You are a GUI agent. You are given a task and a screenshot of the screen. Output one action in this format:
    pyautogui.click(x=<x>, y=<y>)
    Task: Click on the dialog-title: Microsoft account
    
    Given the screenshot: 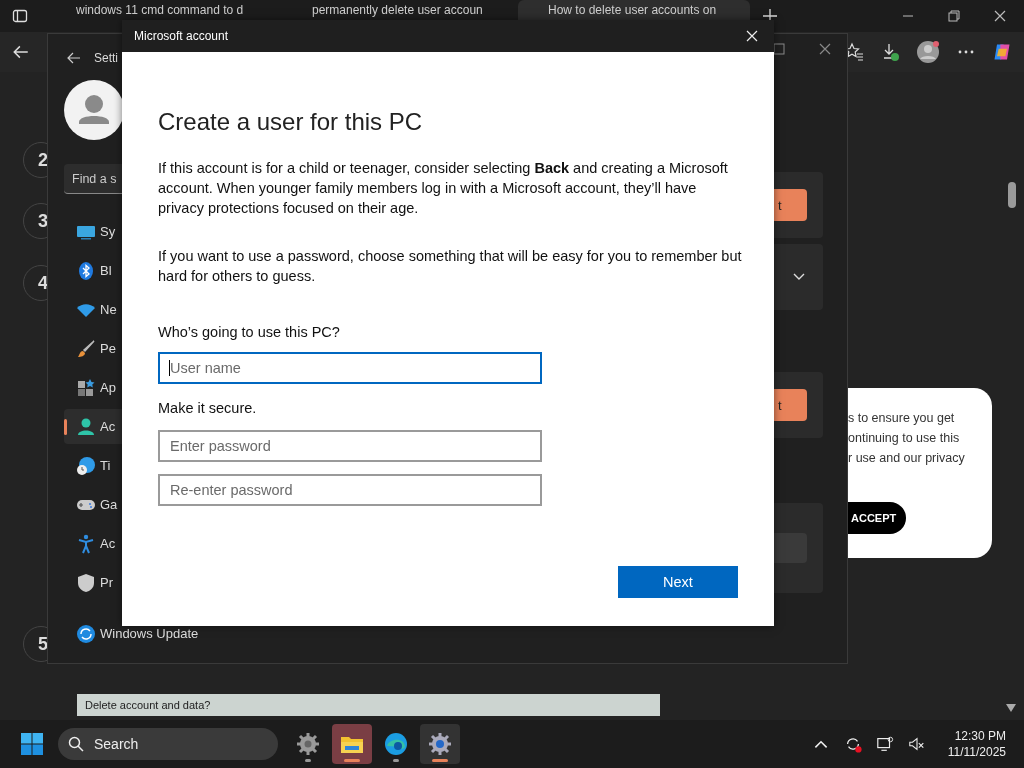 What is the action you would take?
    pyautogui.click(x=181, y=36)
    